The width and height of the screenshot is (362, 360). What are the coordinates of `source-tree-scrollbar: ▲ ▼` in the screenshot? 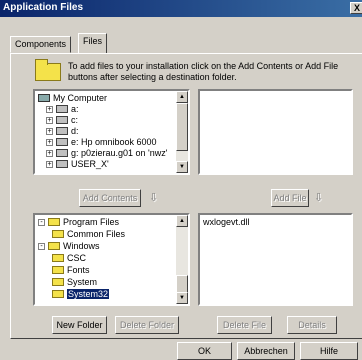 It's located at (182, 132).